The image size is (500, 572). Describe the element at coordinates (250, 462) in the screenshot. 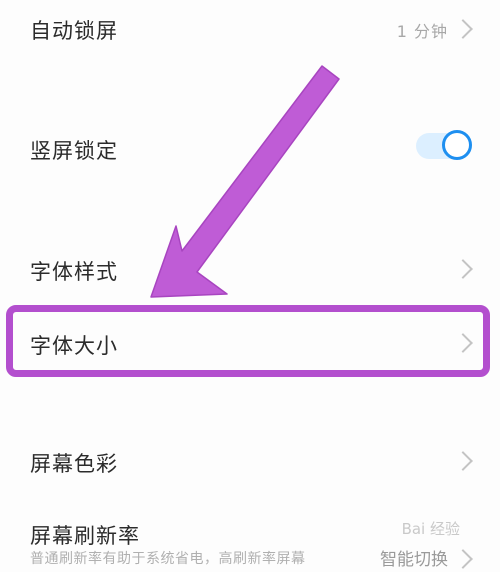

I see `screen-color-row: 屏幕色彩` at that location.